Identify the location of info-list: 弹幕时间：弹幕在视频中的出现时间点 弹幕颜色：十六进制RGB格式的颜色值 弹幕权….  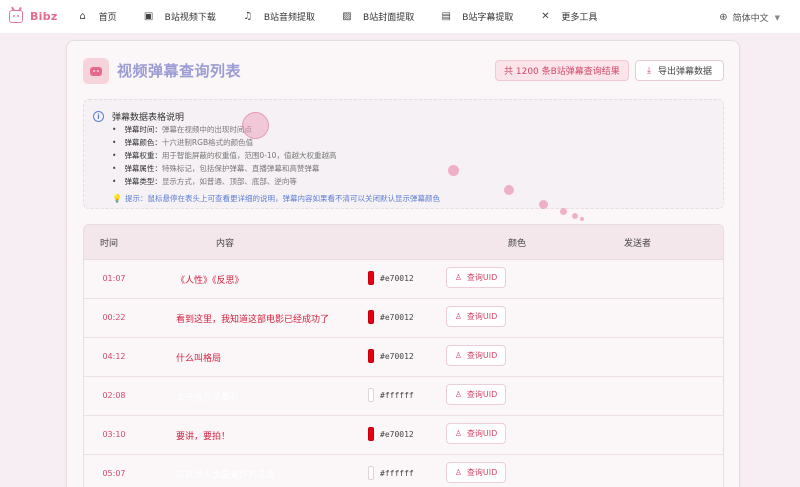
(224, 155).